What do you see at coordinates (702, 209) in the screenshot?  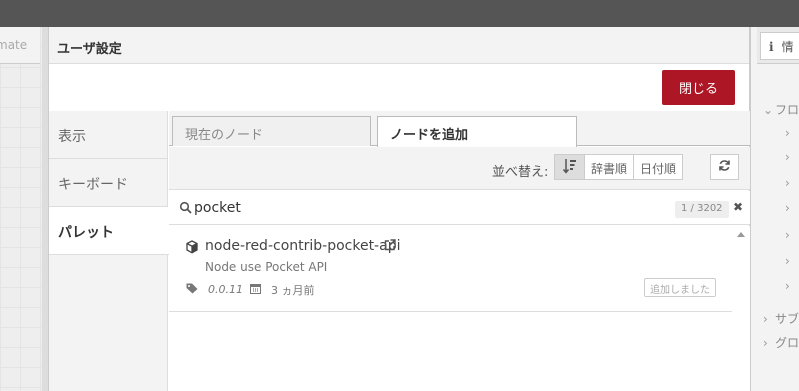 I see `result-count-badge: 1 / 3202` at bounding box center [702, 209].